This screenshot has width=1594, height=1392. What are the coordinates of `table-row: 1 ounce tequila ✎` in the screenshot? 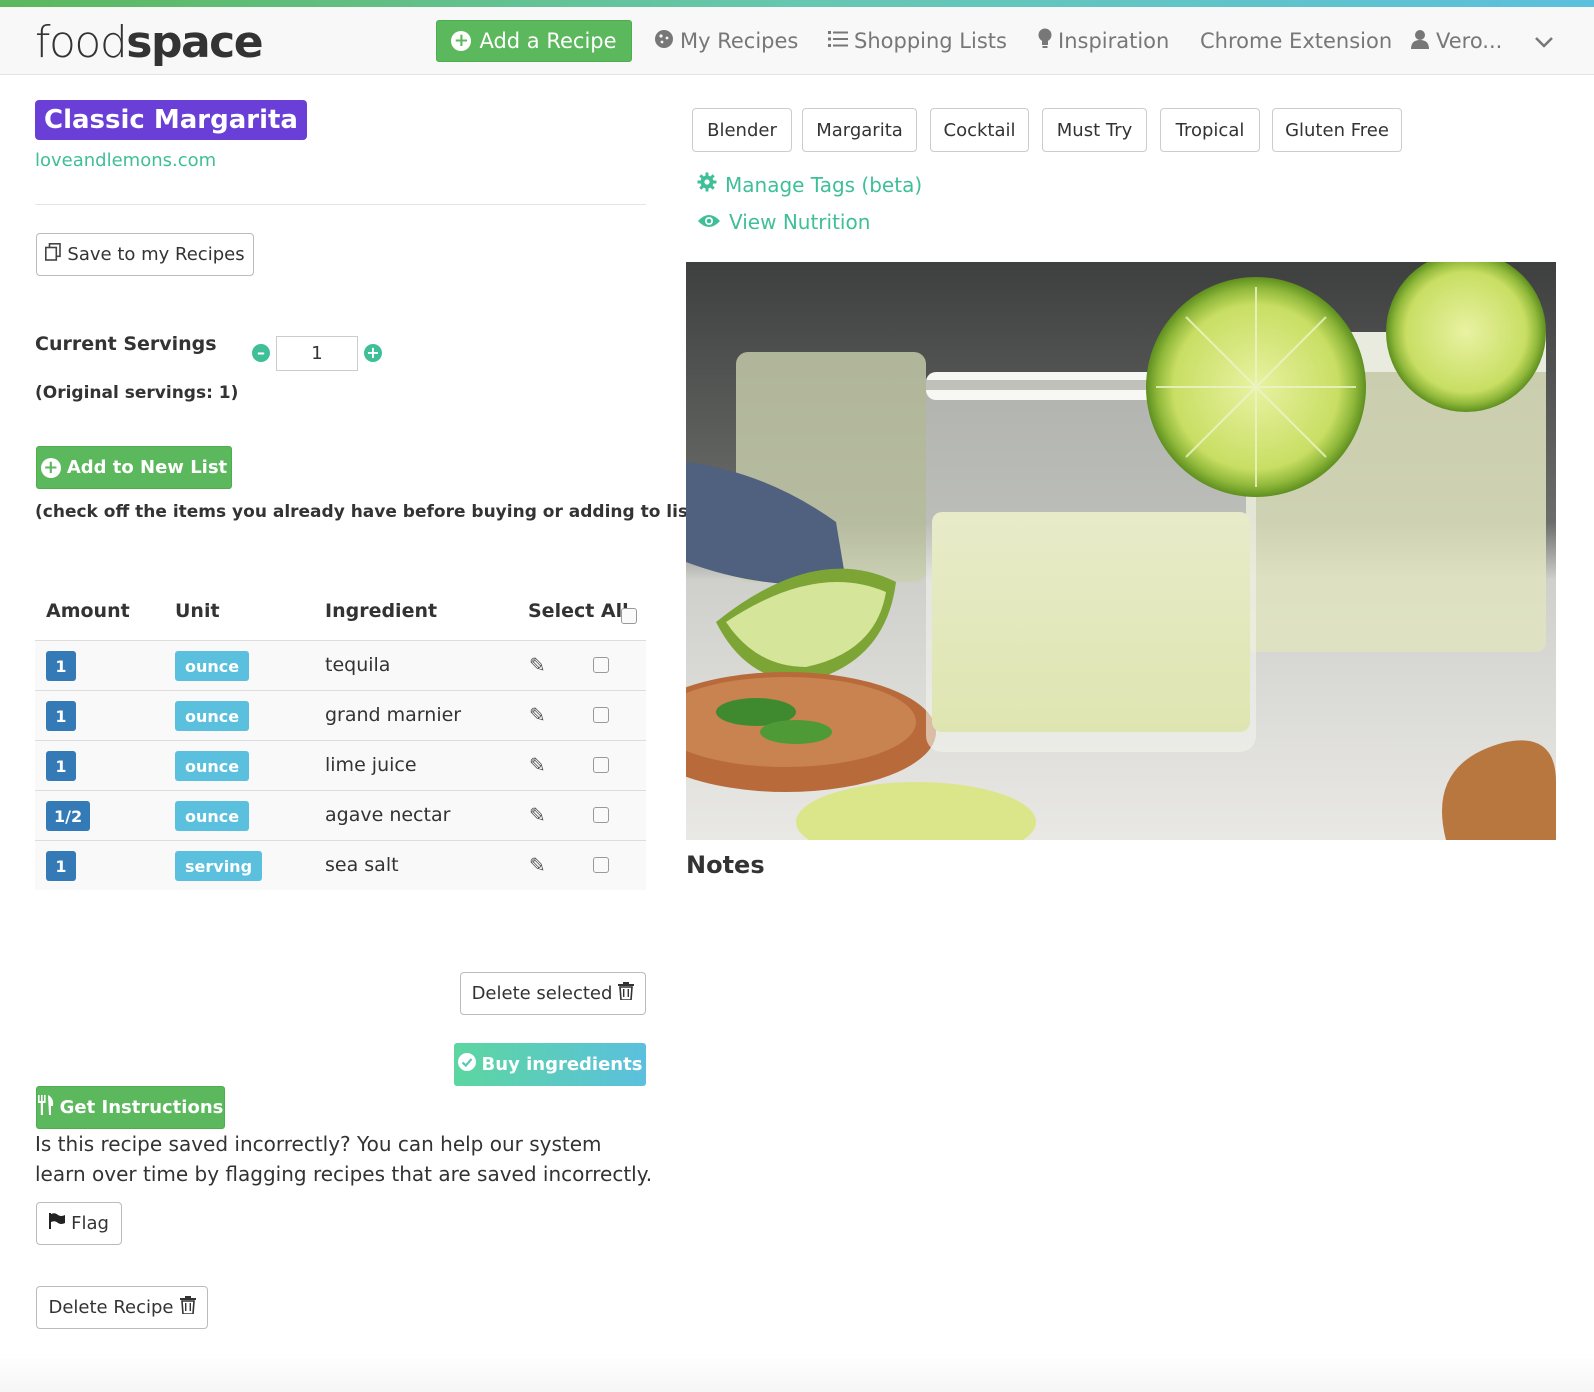 It's located at (340, 665).